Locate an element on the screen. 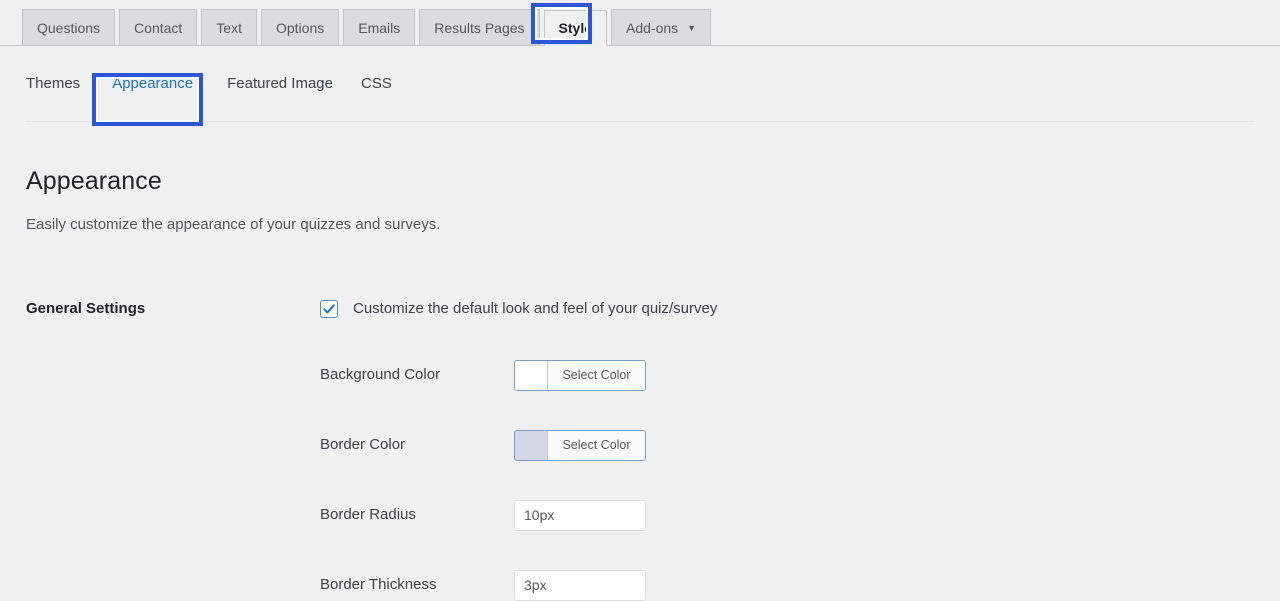  tab-label: Results Pages is located at coordinates (479, 27).